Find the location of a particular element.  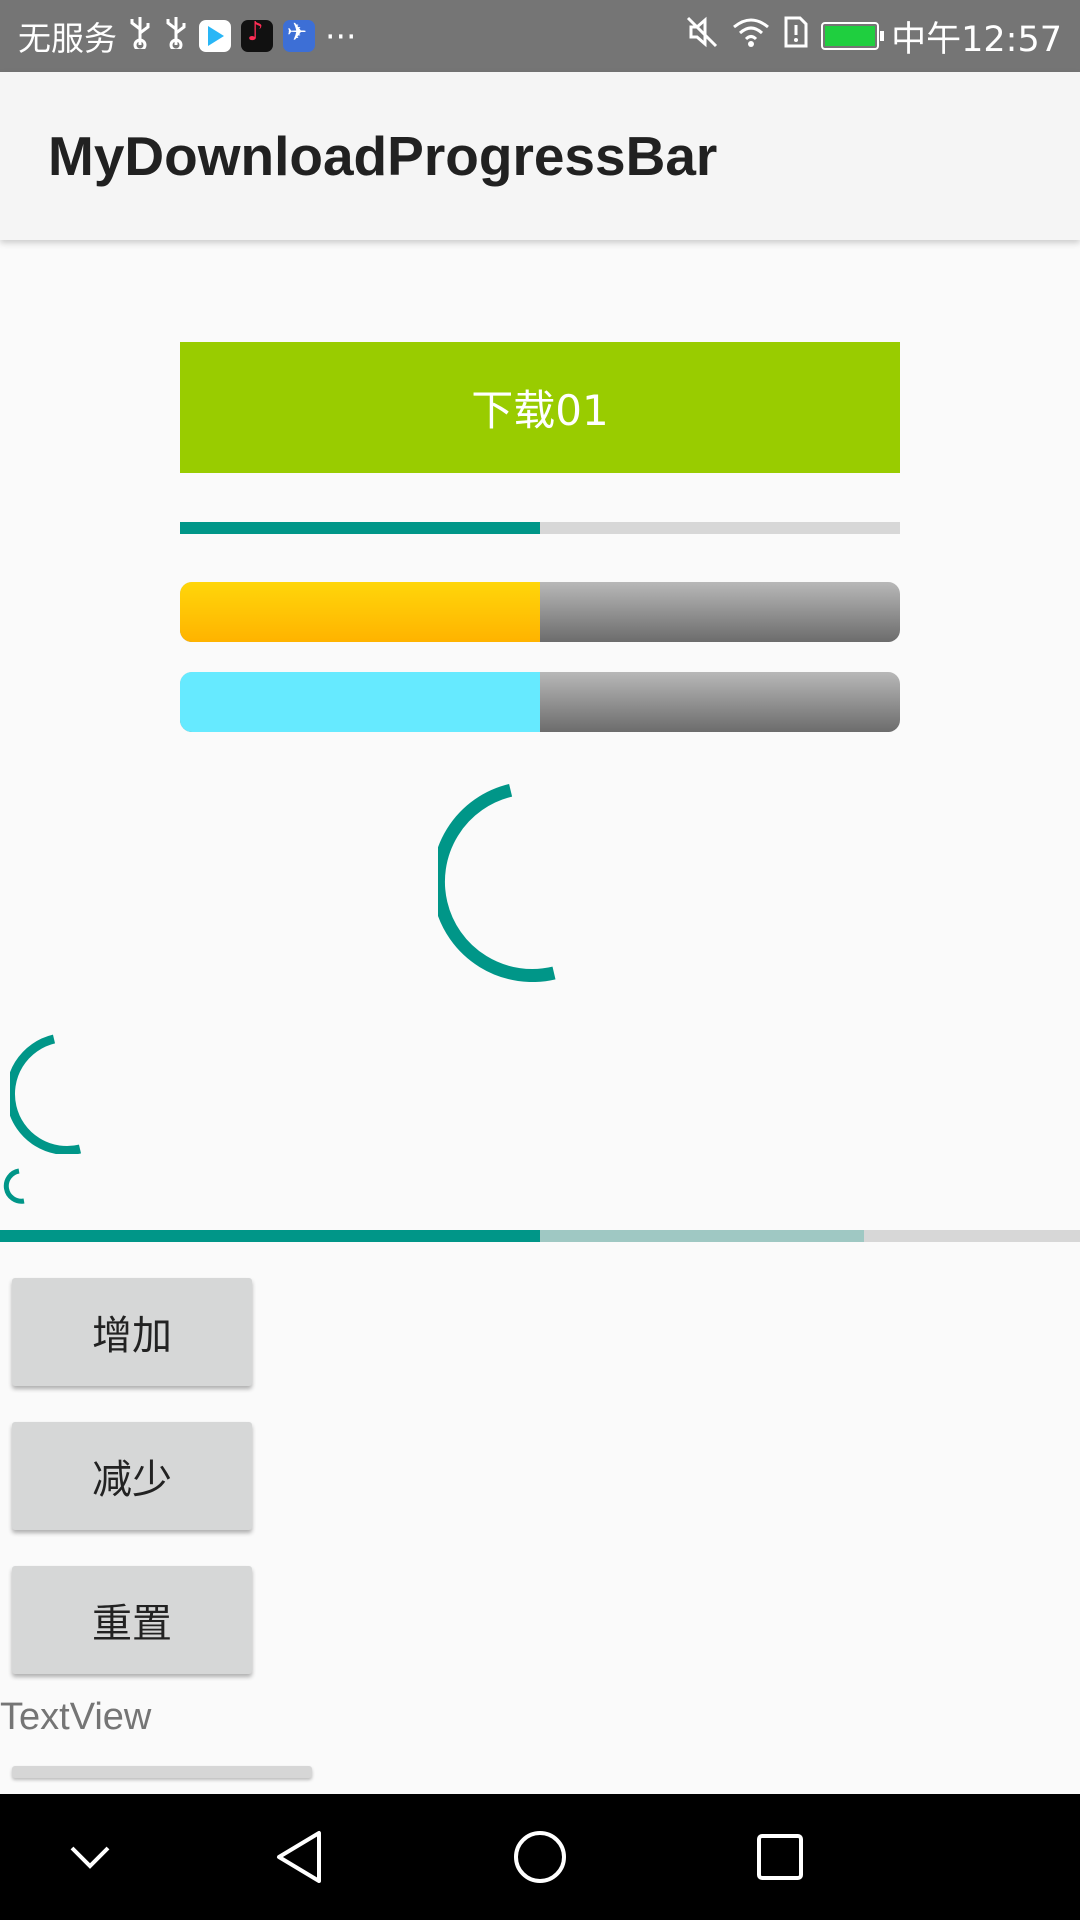

download-button: 下载01 is located at coordinates (540, 407).